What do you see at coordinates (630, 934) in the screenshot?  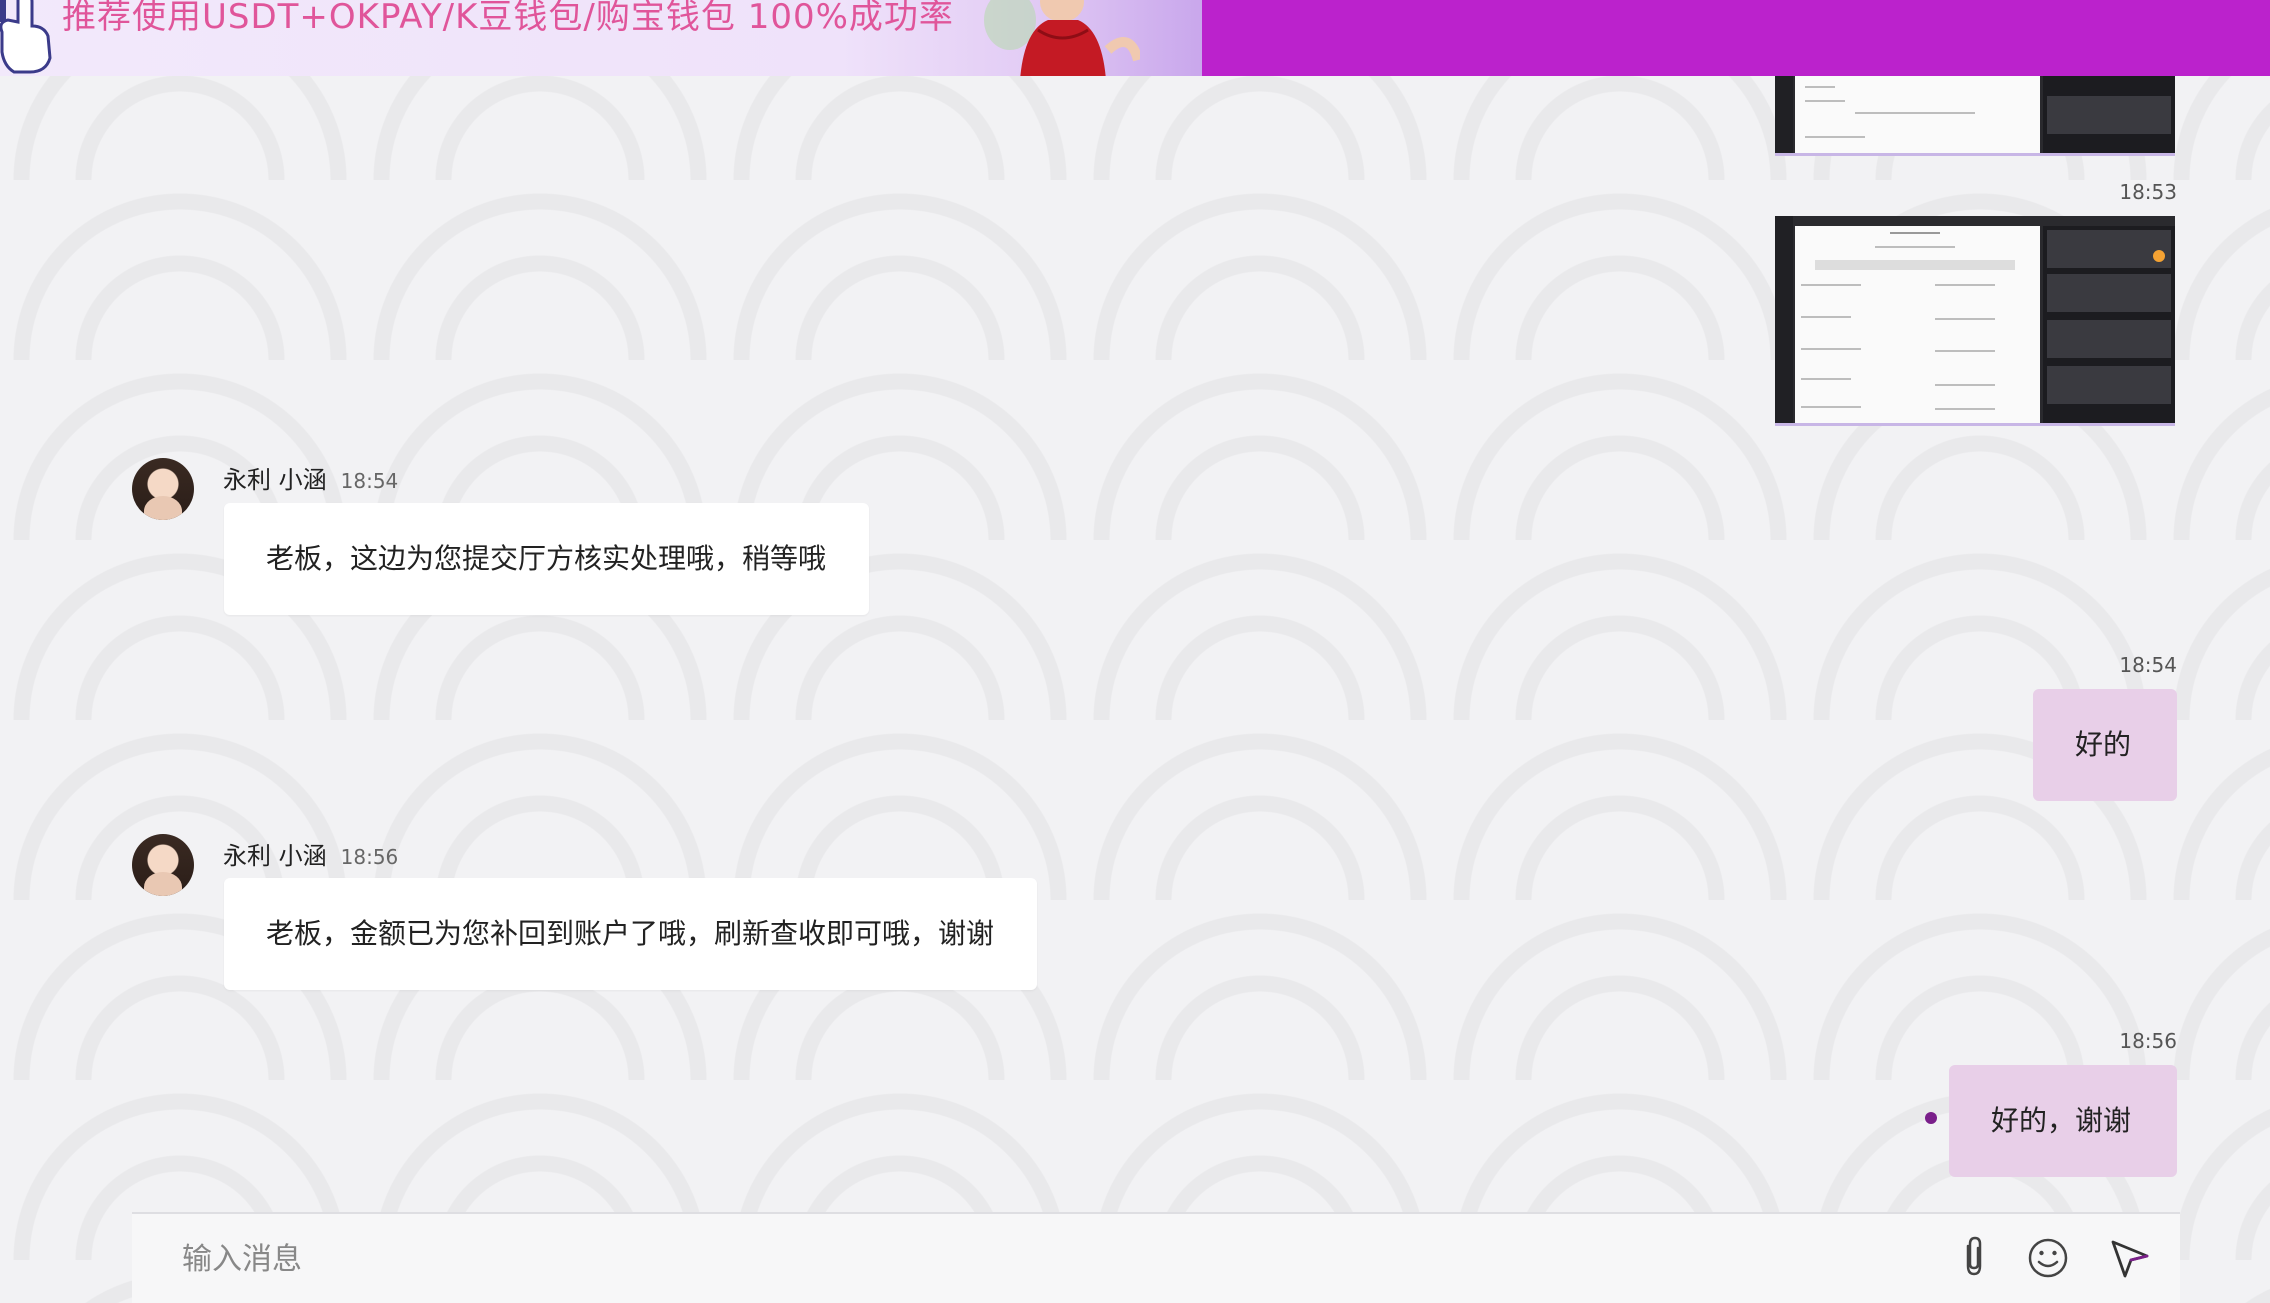 I see `incoming-message-bubble: 老板，金额已为您补回到账户了哦，刷新查收即可哦，谢谢` at bounding box center [630, 934].